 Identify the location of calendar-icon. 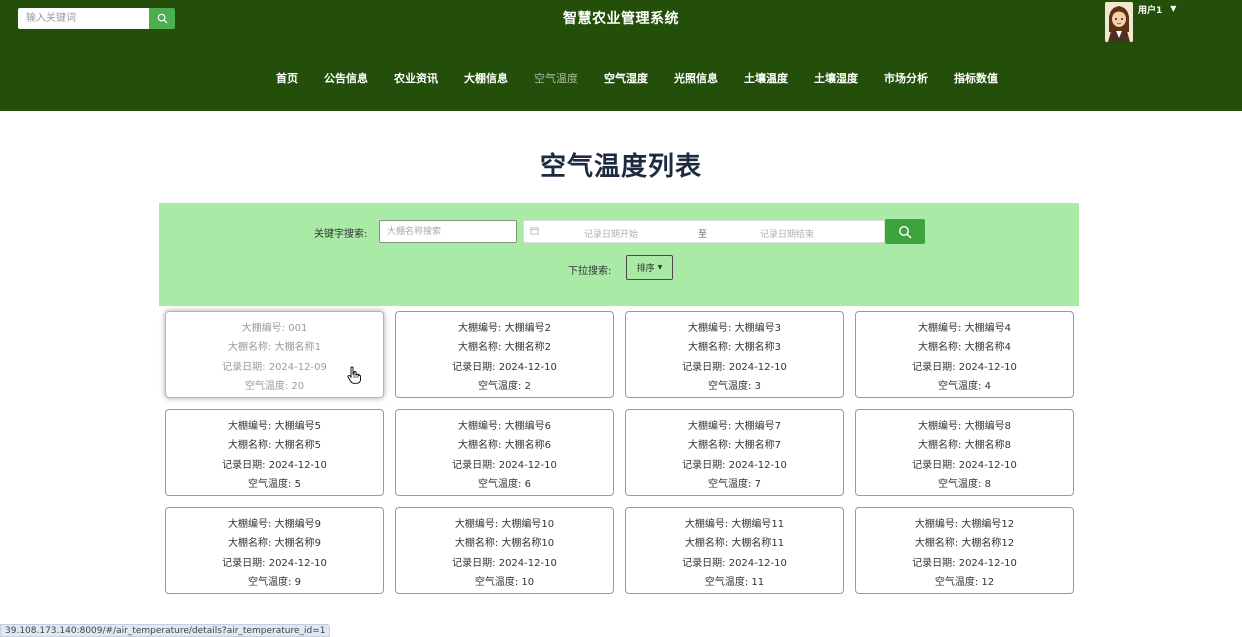
(534, 232).